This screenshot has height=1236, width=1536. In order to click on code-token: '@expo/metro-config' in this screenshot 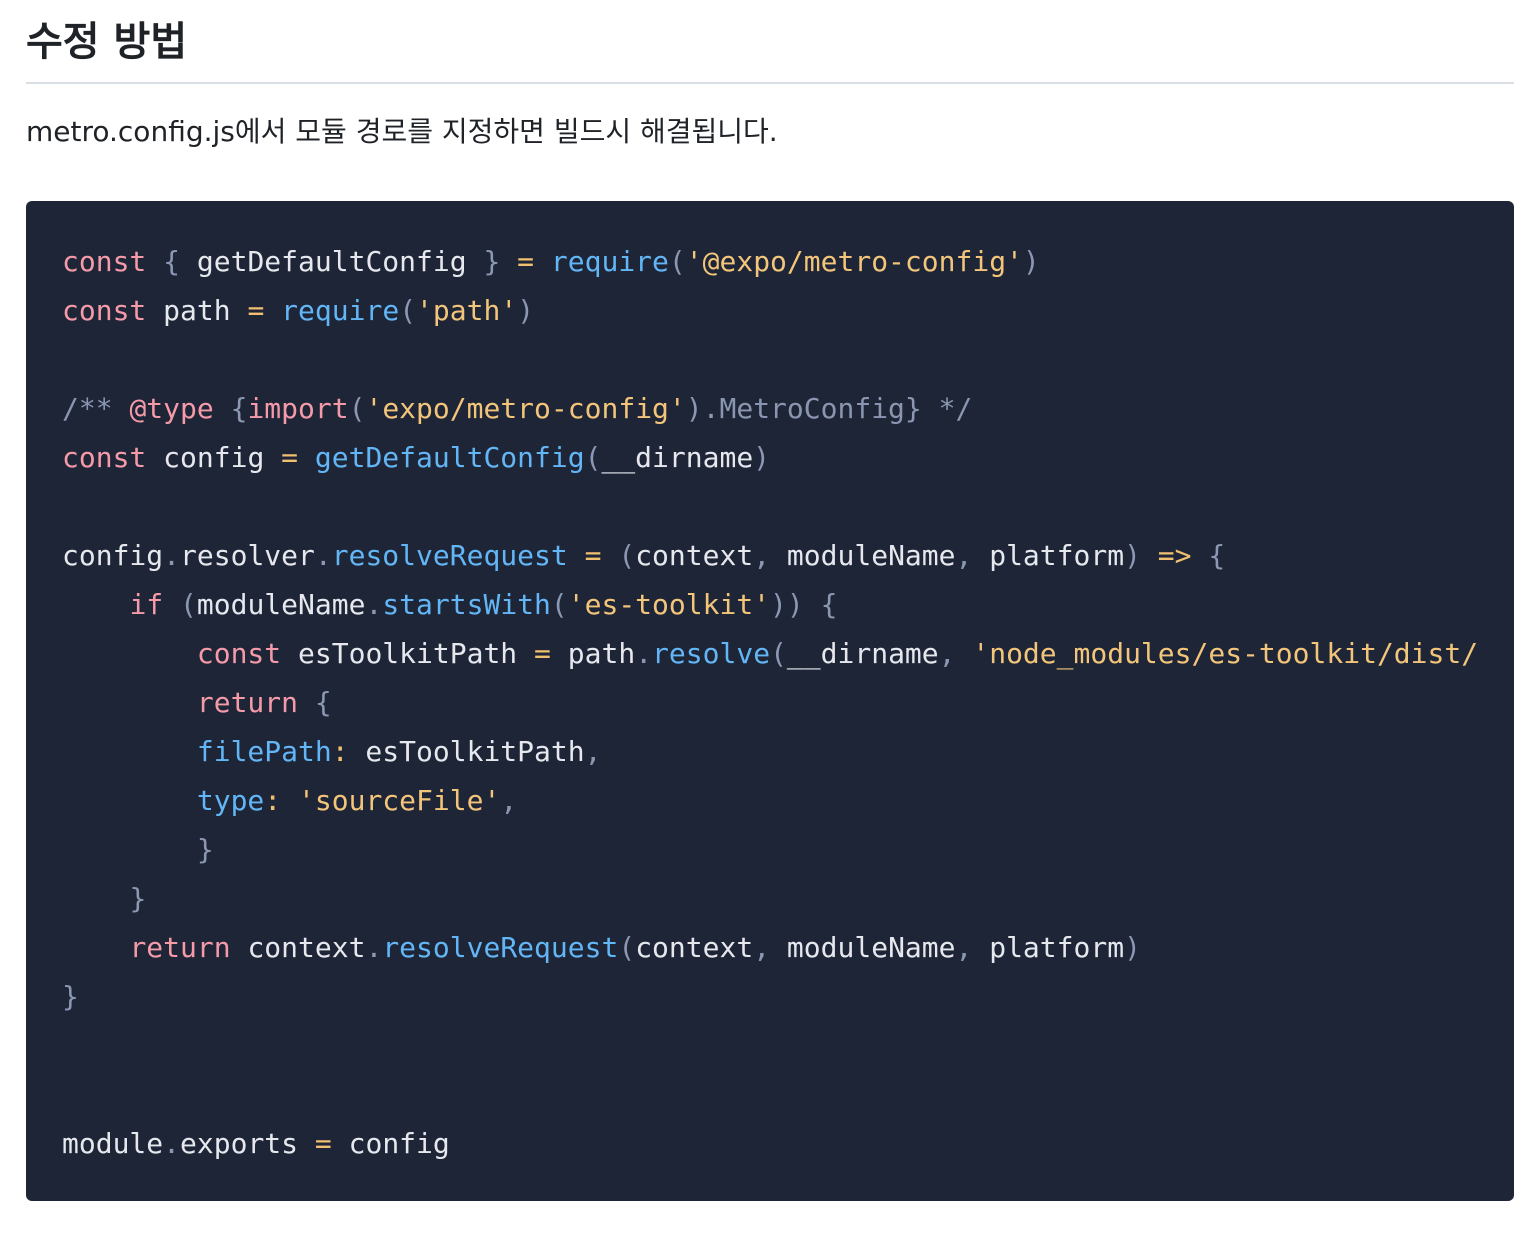, I will do `click(854, 261)`.